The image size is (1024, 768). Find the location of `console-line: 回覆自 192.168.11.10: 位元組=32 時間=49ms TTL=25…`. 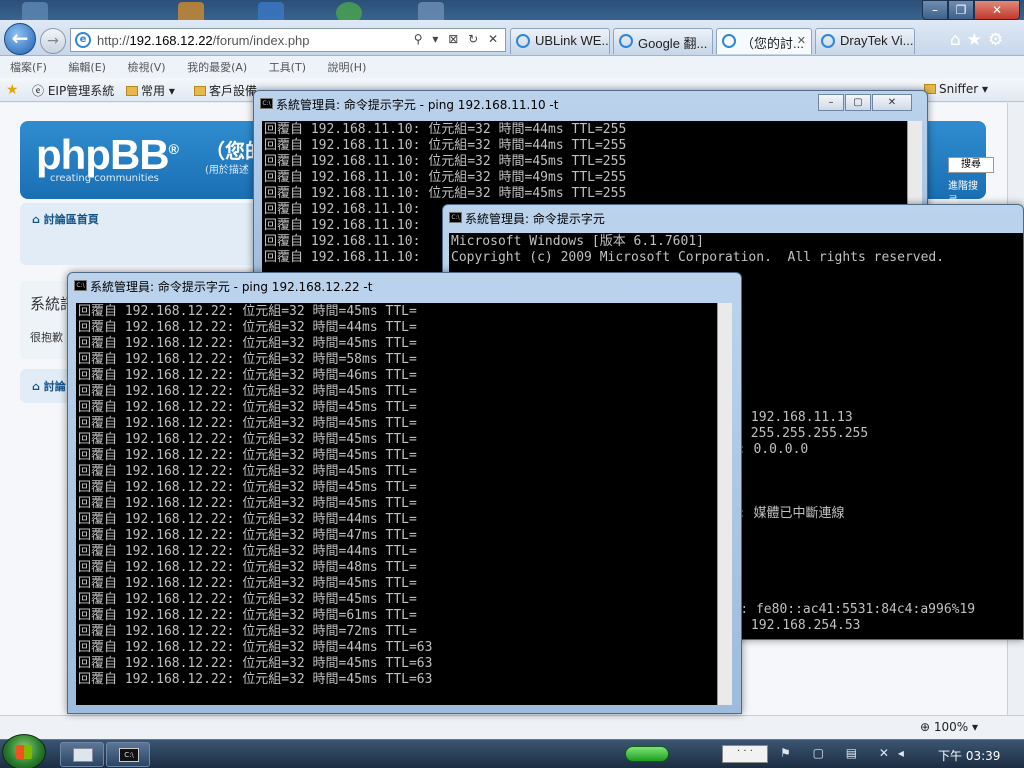

console-line: 回覆自 192.168.11.10: 位元組=32 時間=49ms TTL=25… is located at coordinates (445, 177).